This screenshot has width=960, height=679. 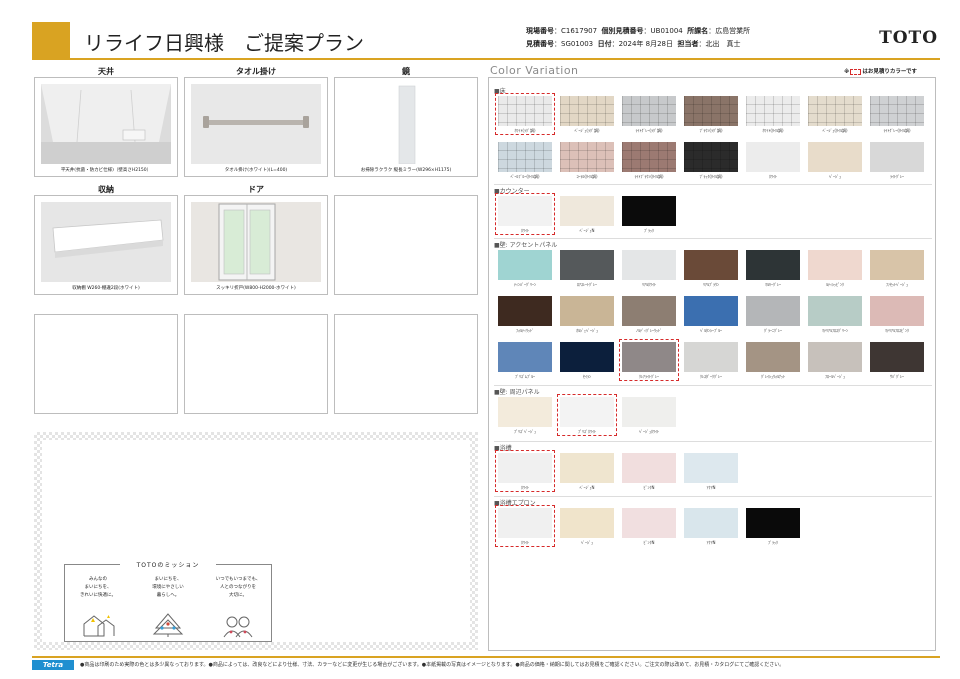 What do you see at coordinates (649, 542) in the screenshot?
I see `swatch-label: ﾋﾟﾝｸN` at bounding box center [649, 542].